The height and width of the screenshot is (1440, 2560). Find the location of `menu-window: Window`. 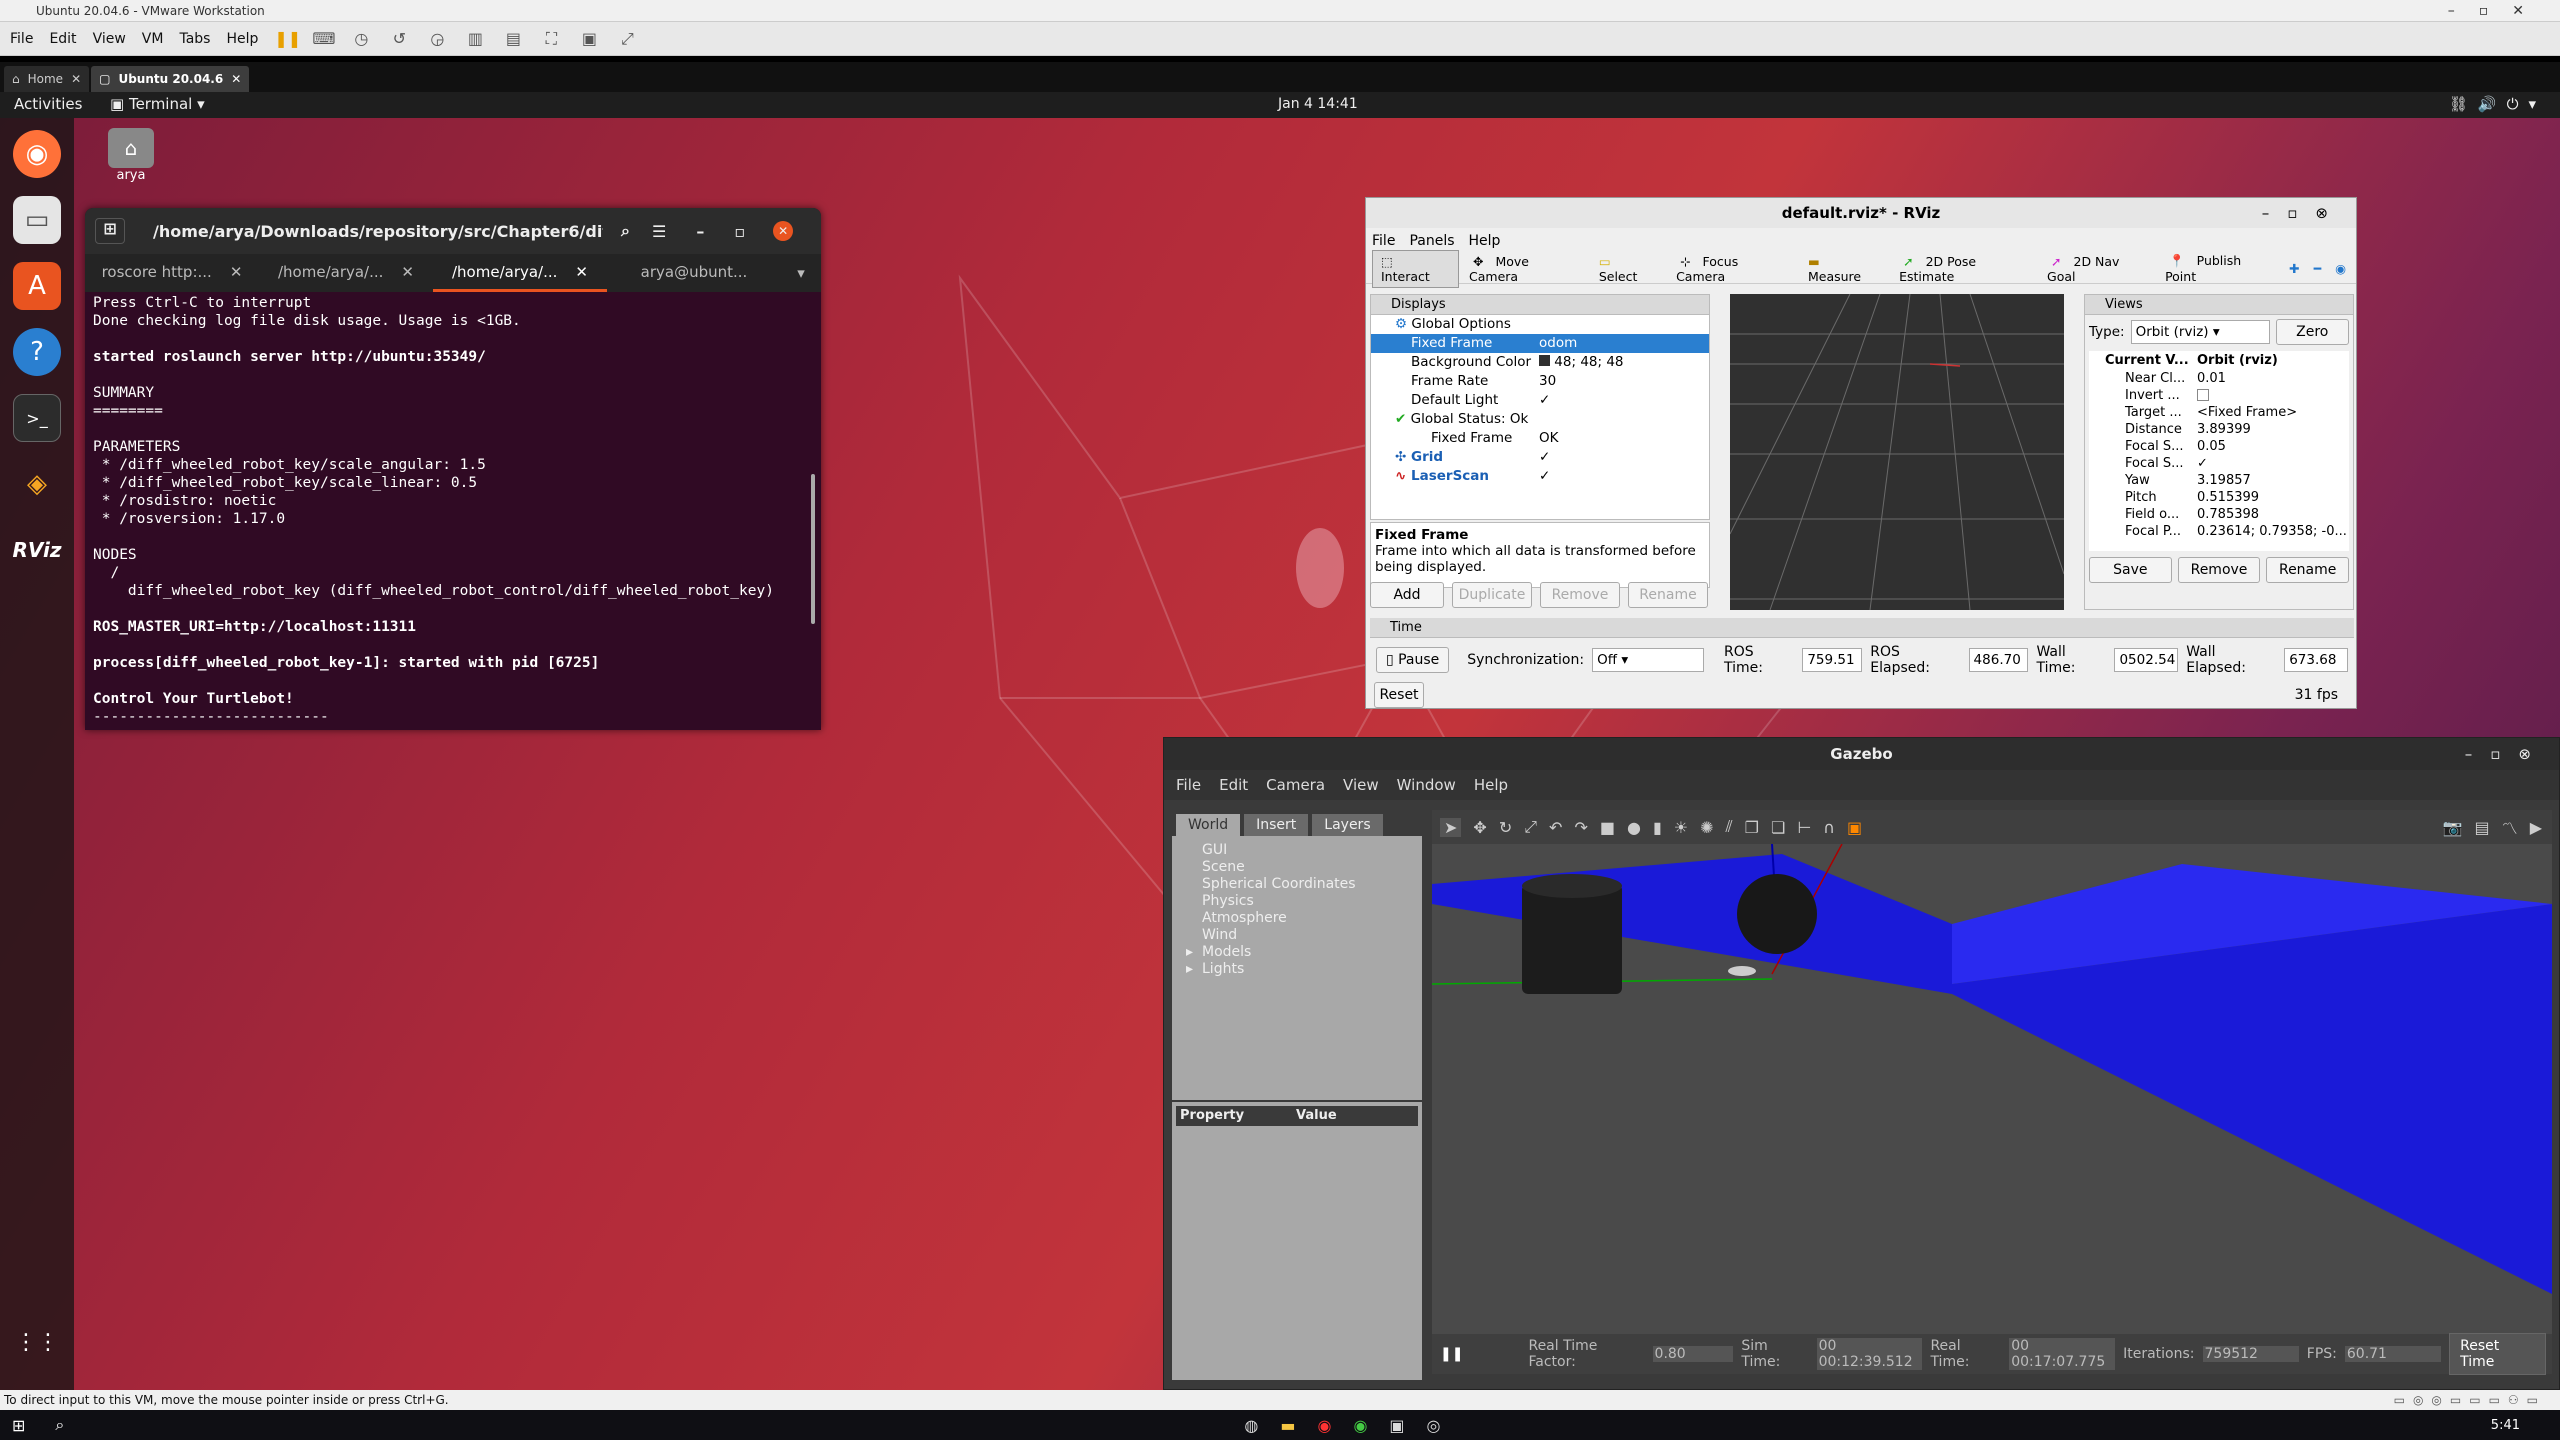

menu-window: Window is located at coordinates (1426, 785).